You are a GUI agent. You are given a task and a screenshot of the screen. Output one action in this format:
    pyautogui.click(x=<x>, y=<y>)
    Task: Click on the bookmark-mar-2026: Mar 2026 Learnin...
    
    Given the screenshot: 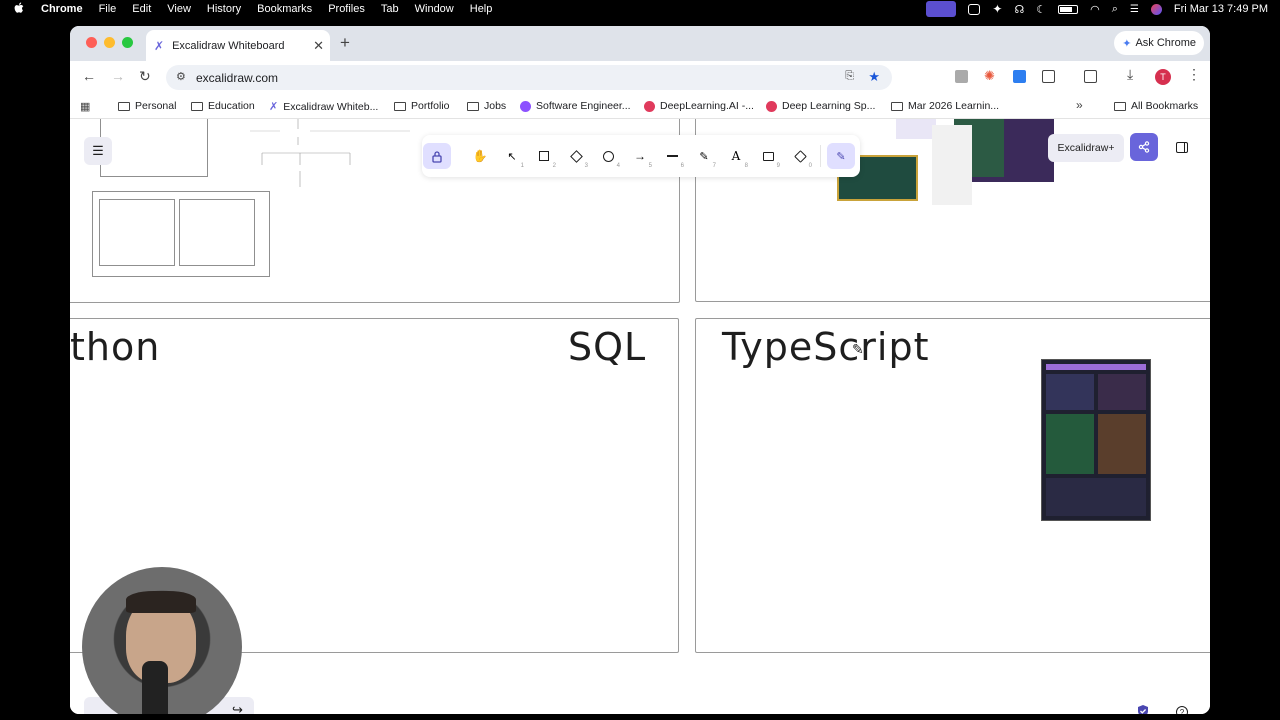 What is the action you would take?
    pyautogui.click(x=945, y=106)
    